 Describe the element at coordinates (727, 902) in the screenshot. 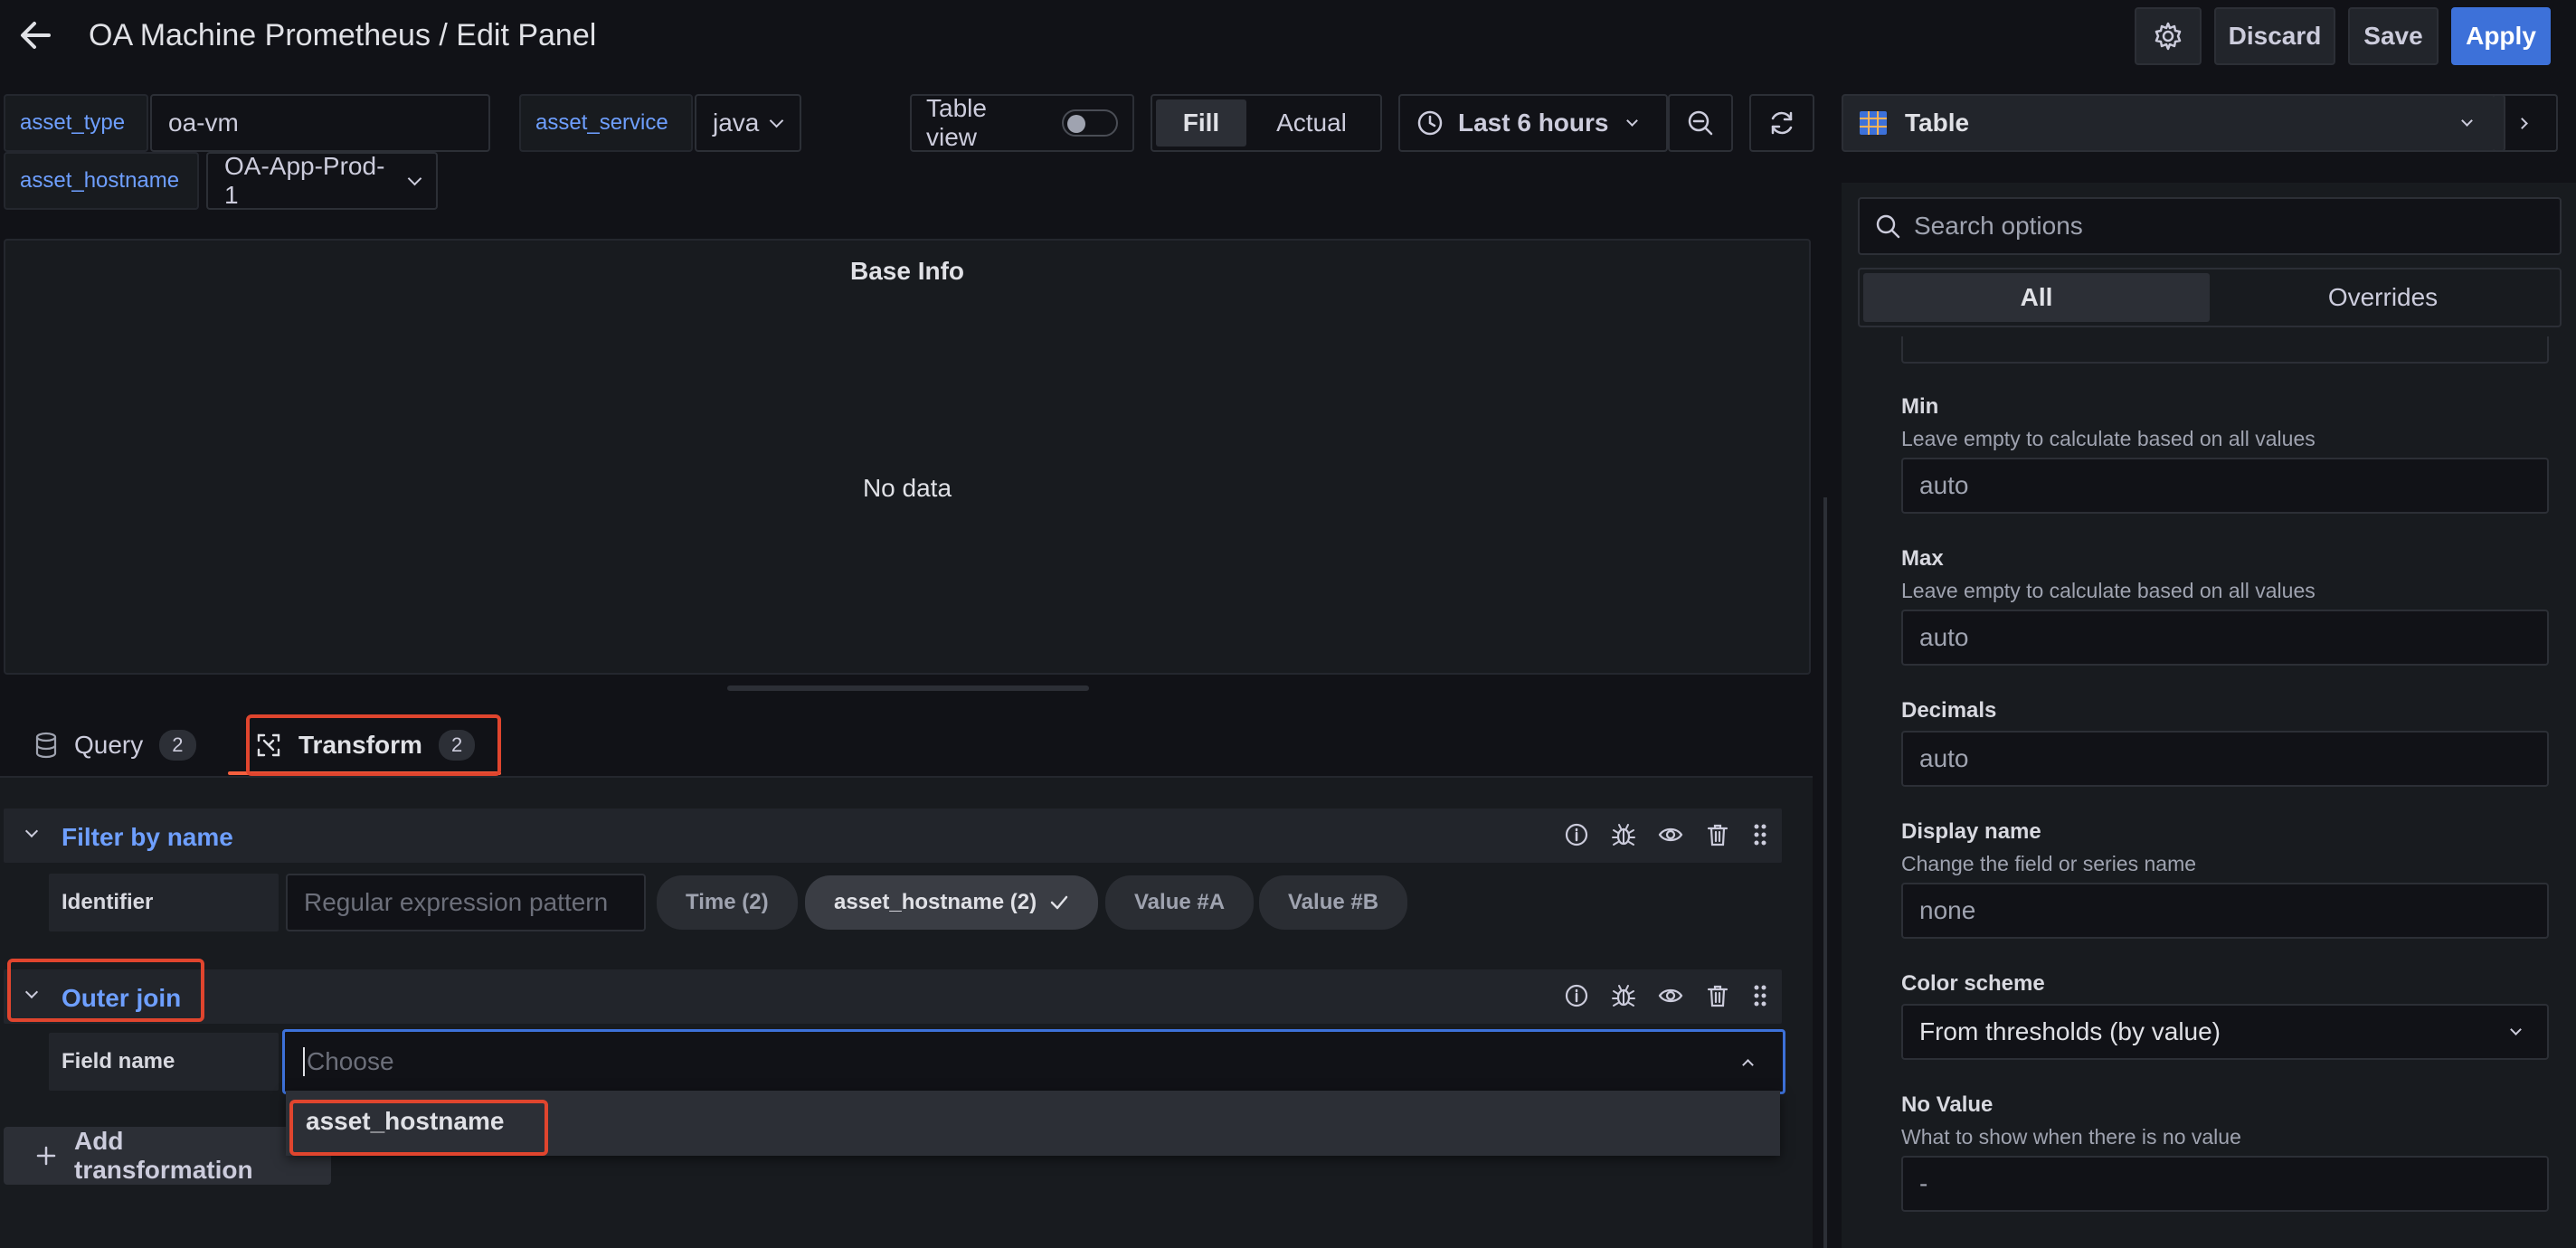

I see `field-pill-time: Time (2)` at that location.